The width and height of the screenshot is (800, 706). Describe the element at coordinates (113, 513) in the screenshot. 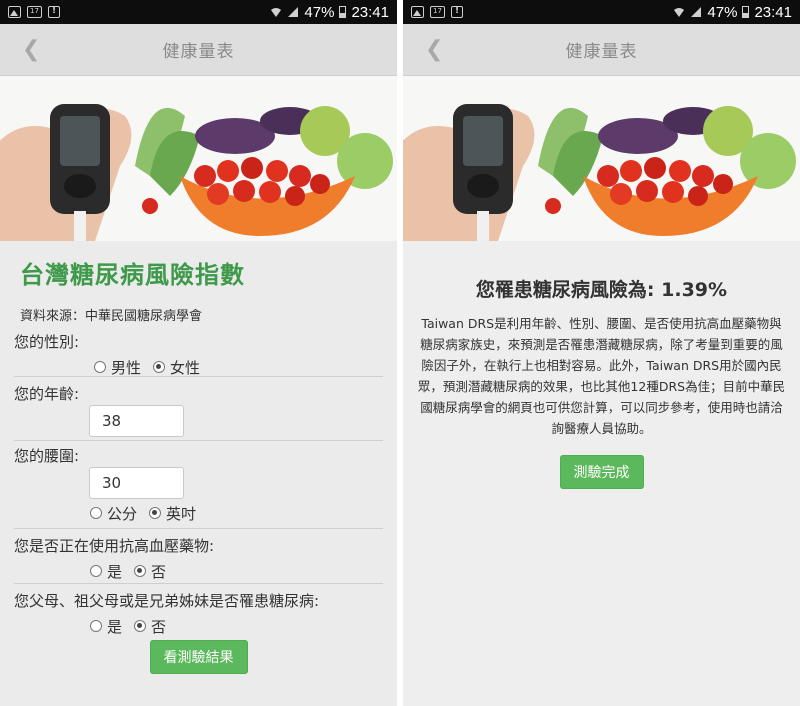

I see `unit-cm-option: 公分` at that location.